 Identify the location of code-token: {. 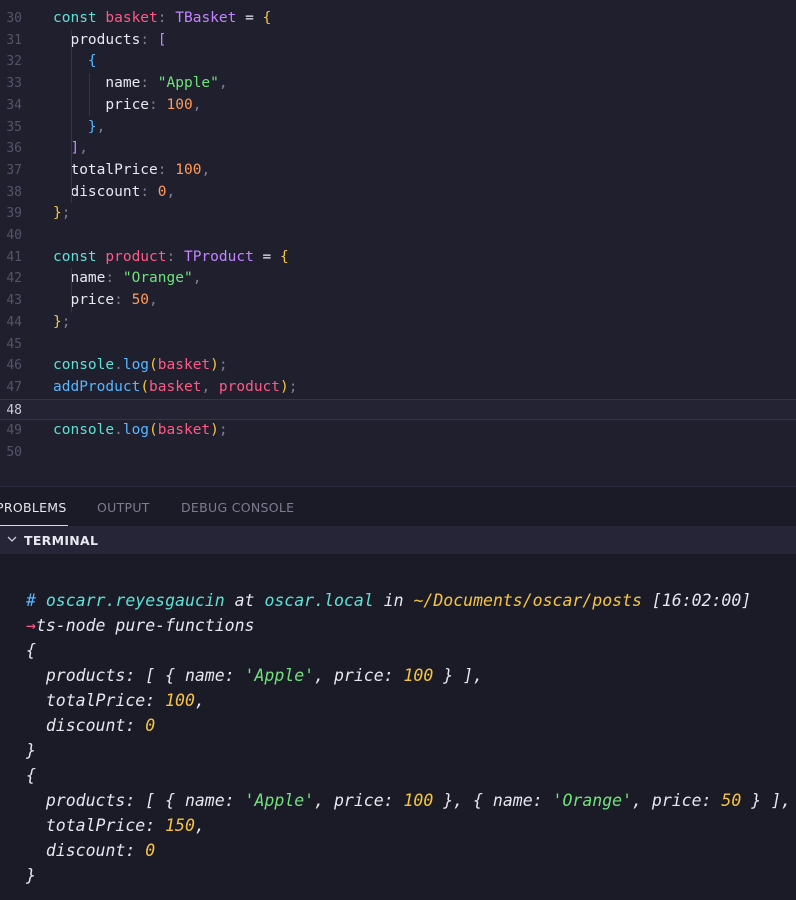
(284, 256).